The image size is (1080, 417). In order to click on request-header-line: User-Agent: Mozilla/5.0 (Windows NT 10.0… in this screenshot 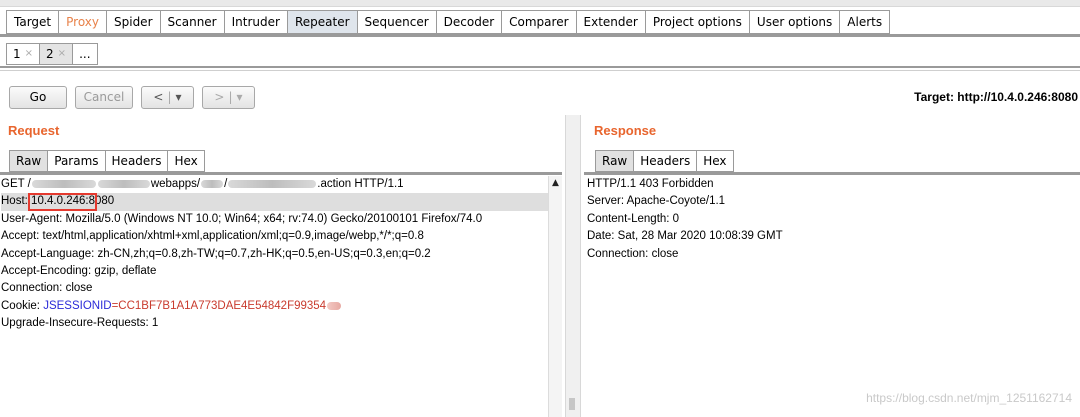, I will do `click(242, 218)`.